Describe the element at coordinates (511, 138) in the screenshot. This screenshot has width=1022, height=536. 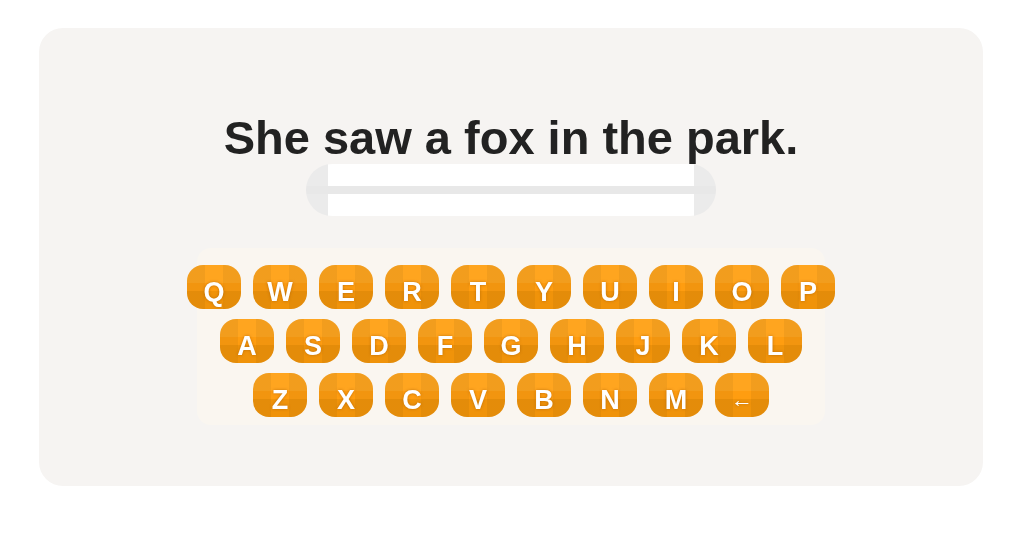
I see `sentence-text: She saw a fox in the park.` at that location.